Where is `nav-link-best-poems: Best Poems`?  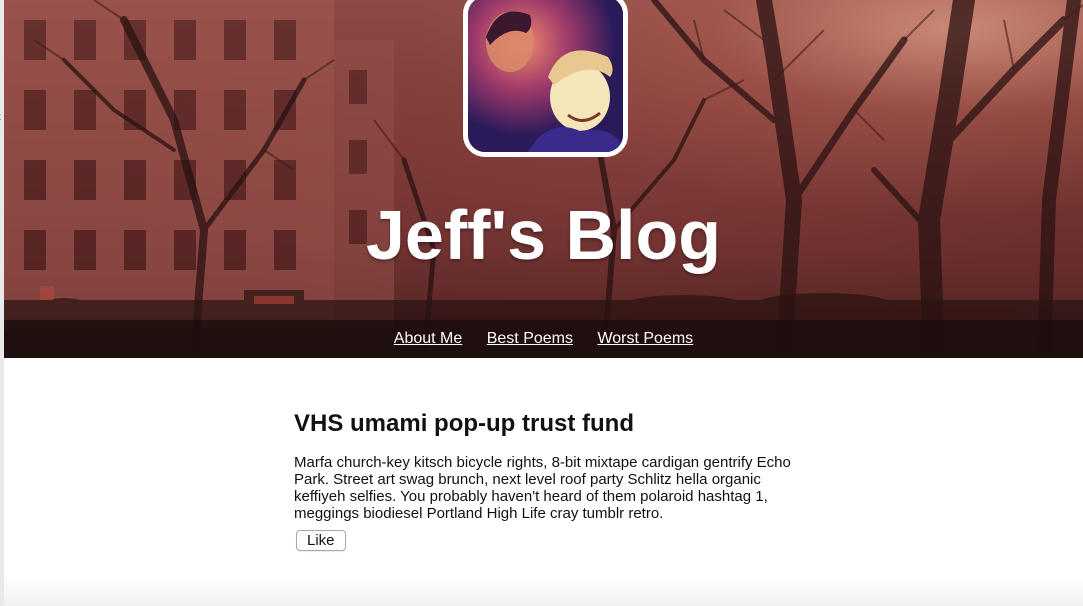
nav-link-best-poems: Best Poems is located at coordinates (530, 339).